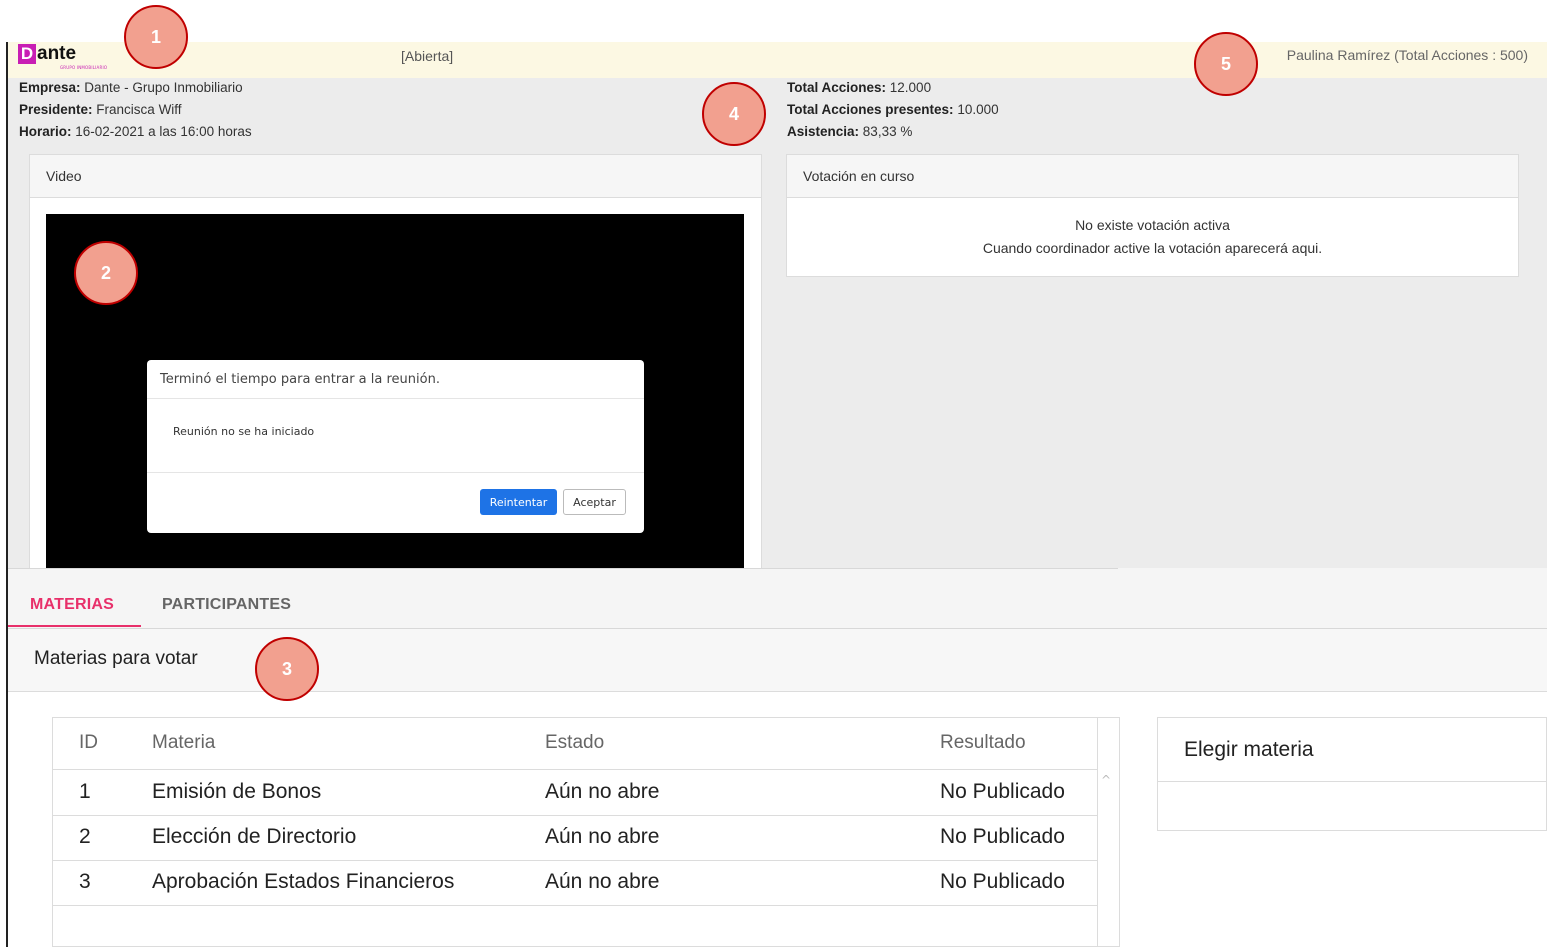 The height and width of the screenshot is (947, 1547). Describe the element at coordinates (106, 273) in the screenshot. I see `annotation-badge-2: 2` at that location.